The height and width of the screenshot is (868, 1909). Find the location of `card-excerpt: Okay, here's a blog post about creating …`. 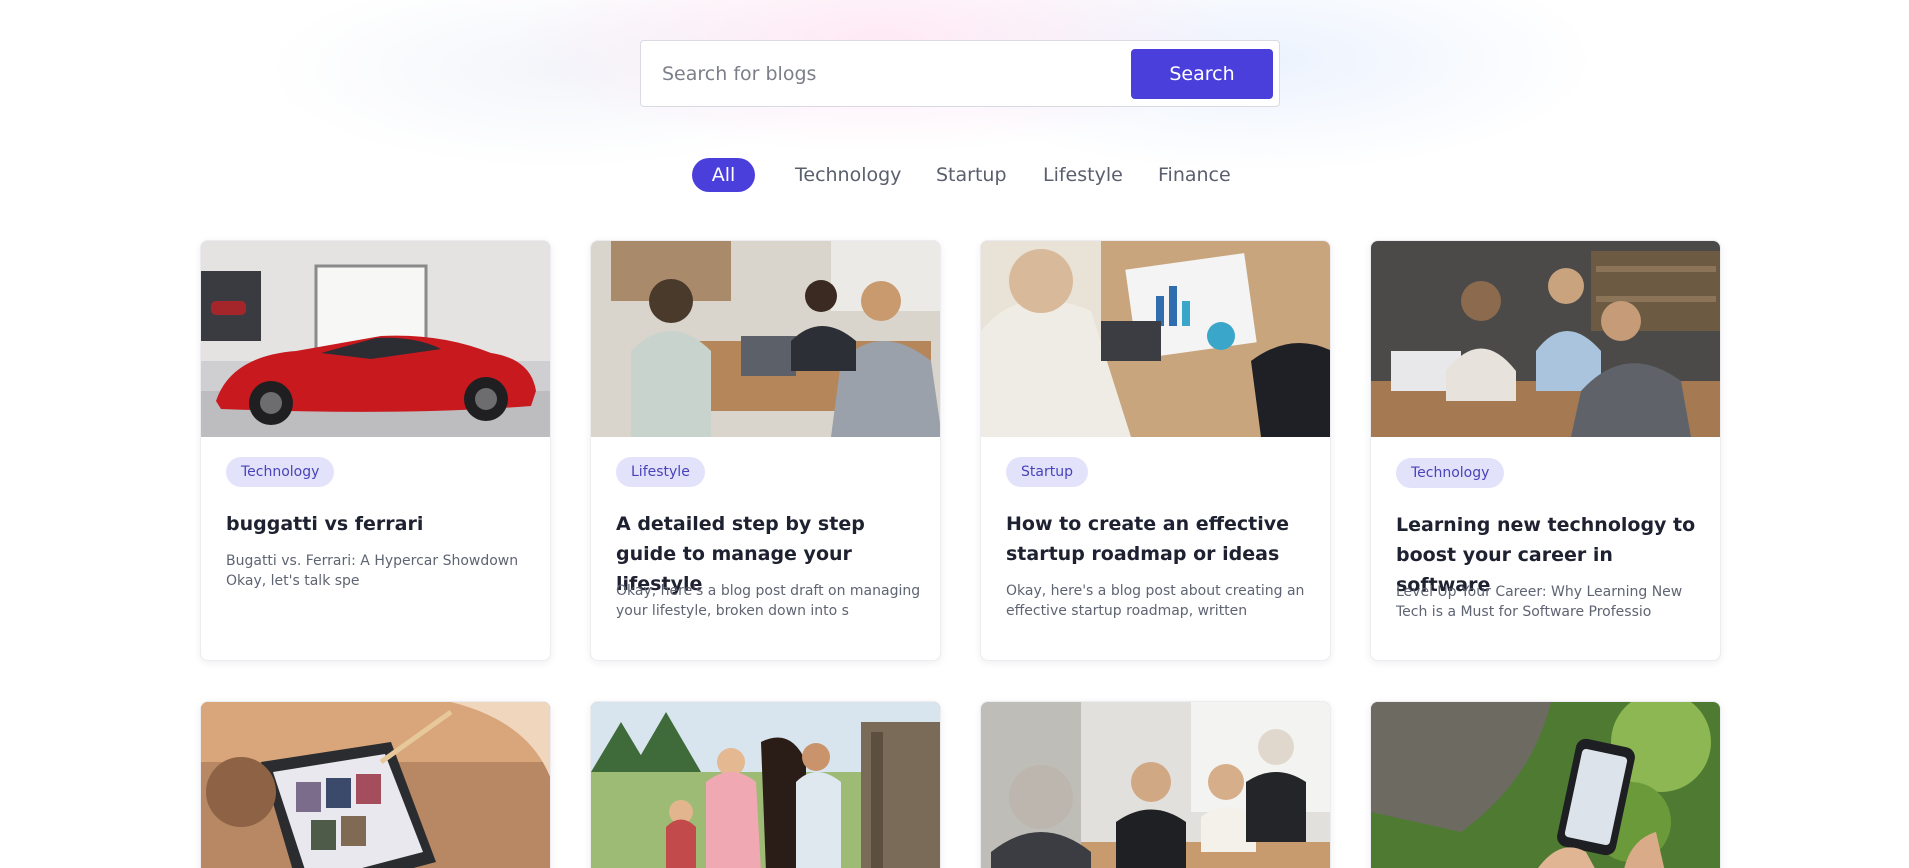

card-excerpt: Okay, here's a blog post about creating … is located at coordinates (1155, 601).